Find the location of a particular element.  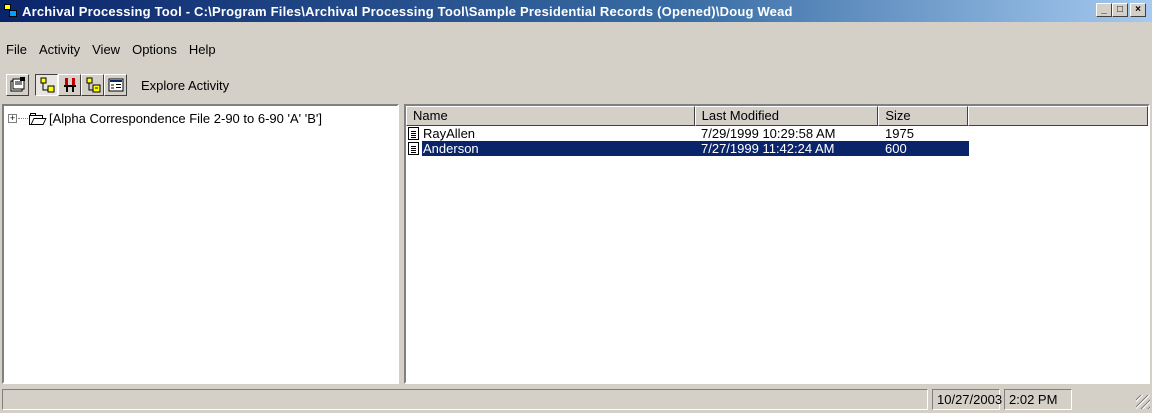

tools-button is located at coordinates (69, 85).